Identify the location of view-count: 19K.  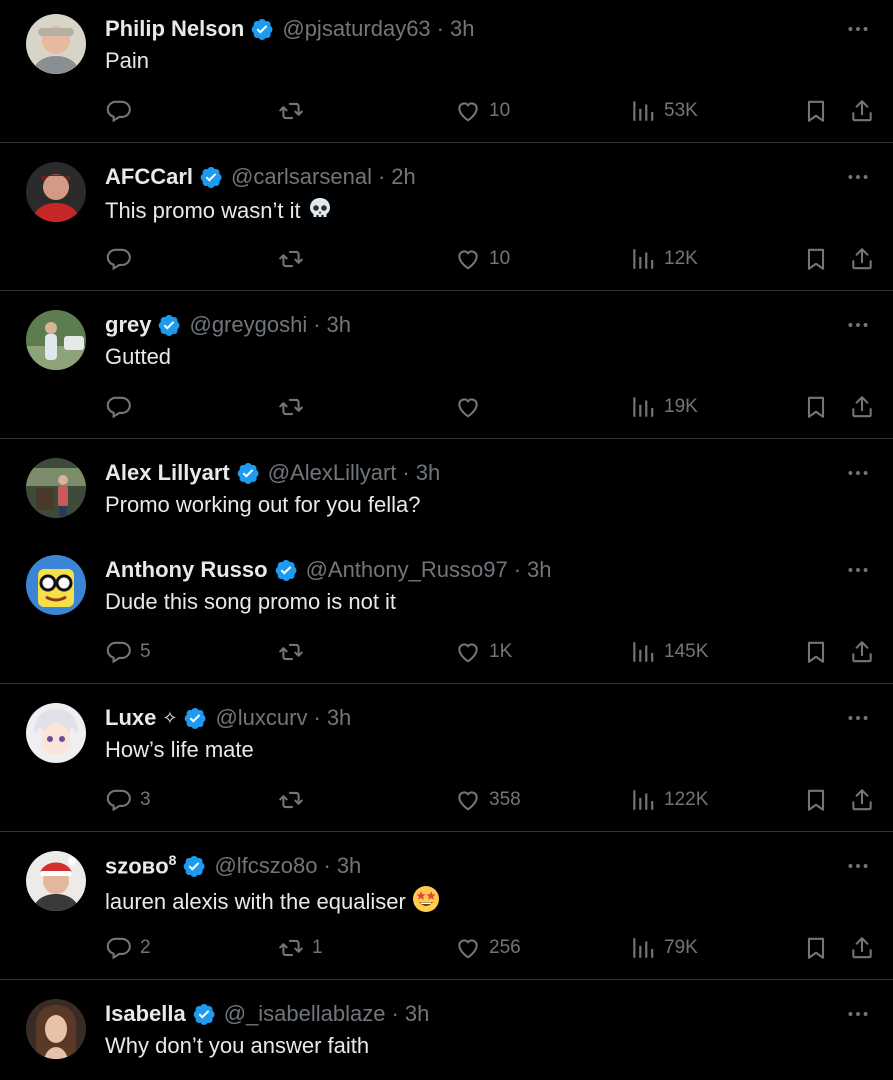
(681, 406).